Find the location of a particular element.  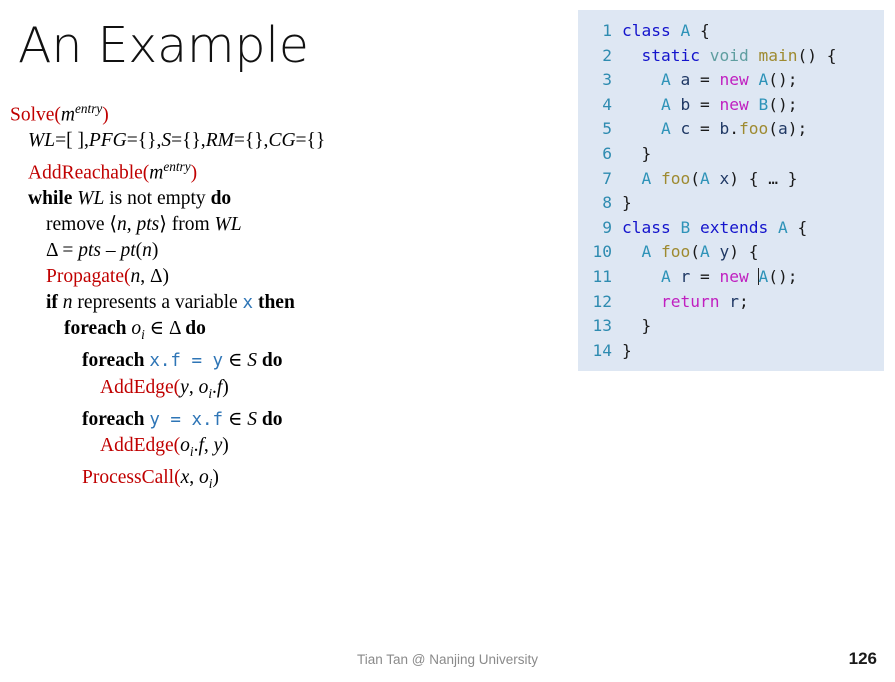

algorithm-token: pt is located at coordinates (128, 250).